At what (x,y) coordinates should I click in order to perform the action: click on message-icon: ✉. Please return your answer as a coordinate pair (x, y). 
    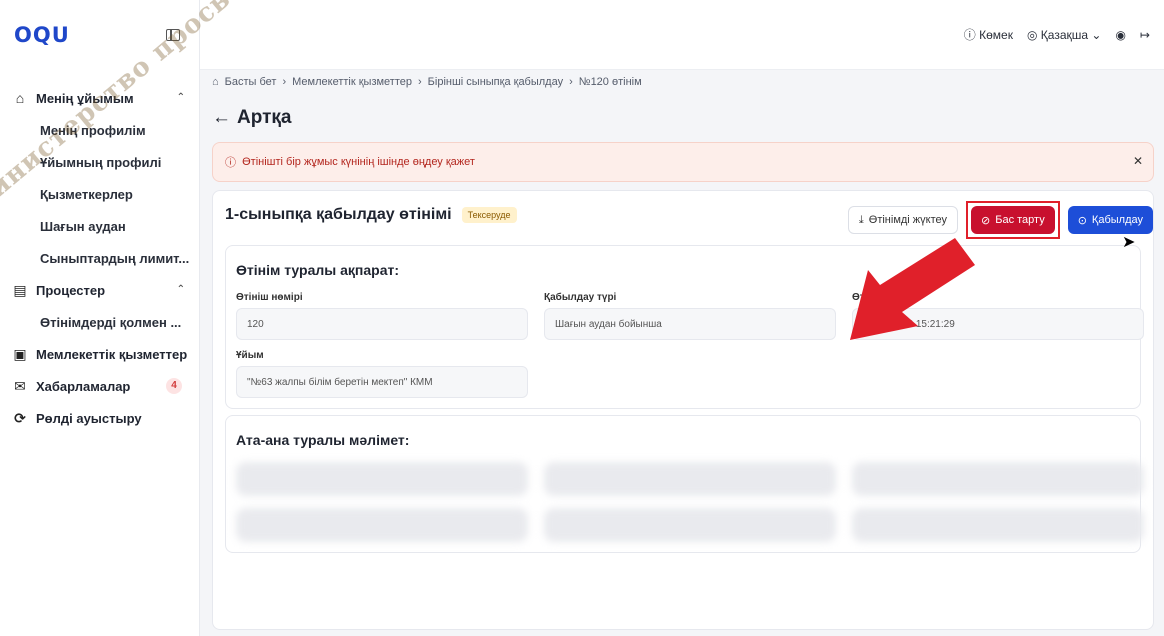
    Looking at the image, I should click on (20, 386).